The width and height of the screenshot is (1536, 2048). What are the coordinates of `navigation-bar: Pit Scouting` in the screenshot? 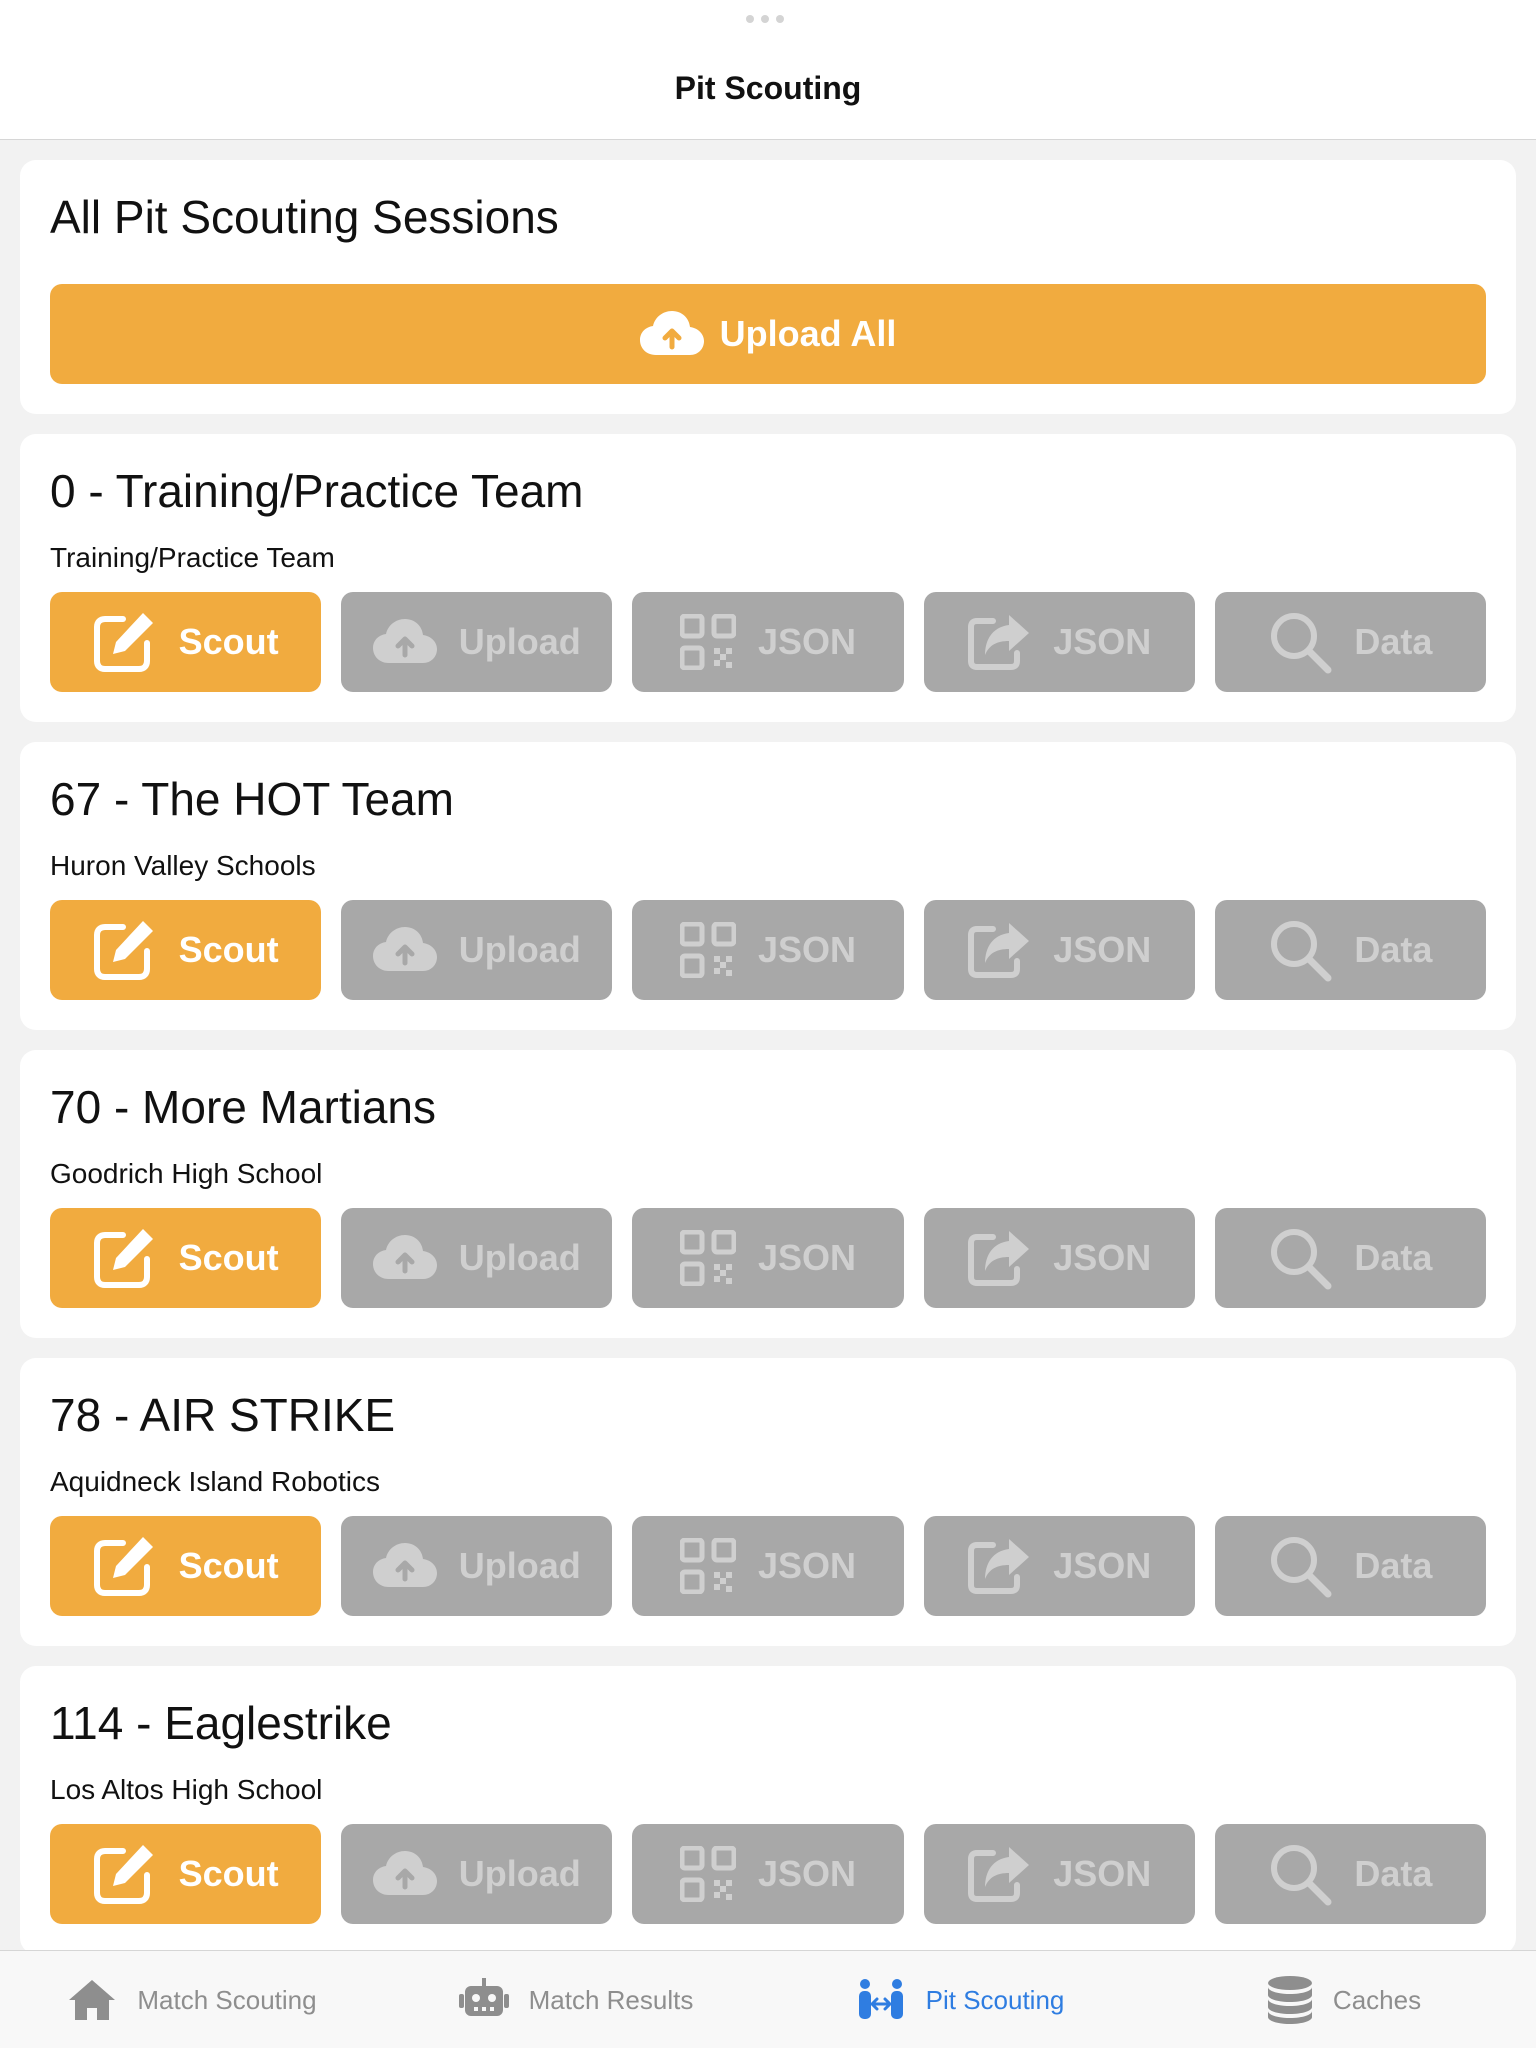 It's located at (768, 70).